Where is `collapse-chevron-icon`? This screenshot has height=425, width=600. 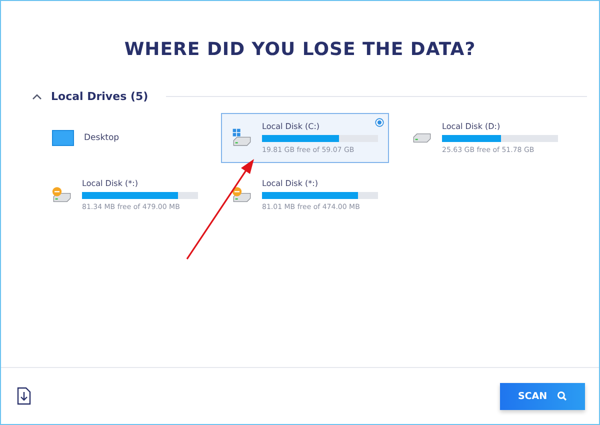 collapse-chevron-icon is located at coordinates (37, 96).